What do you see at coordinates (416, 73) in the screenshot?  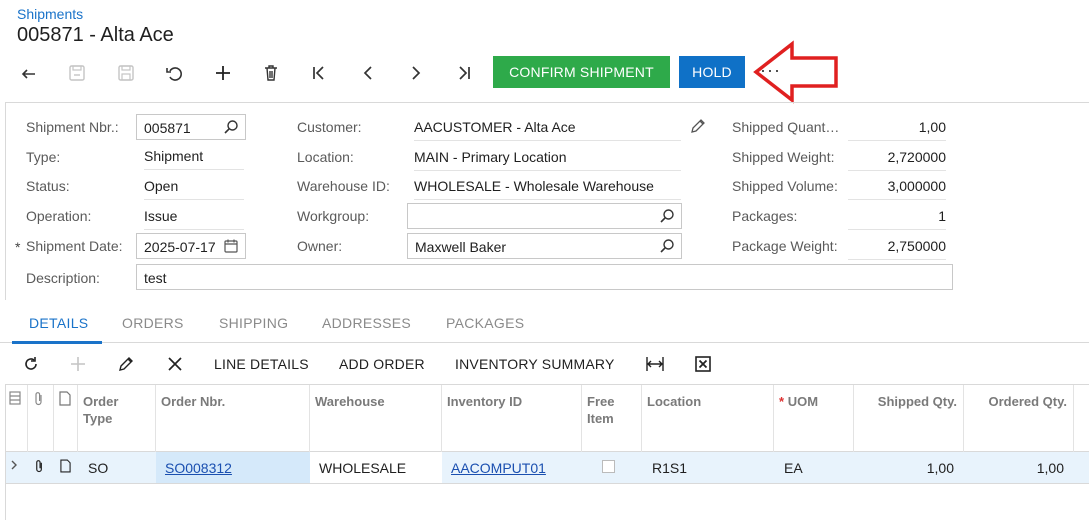 I see `next-icon` at bounding box center [416, 73].